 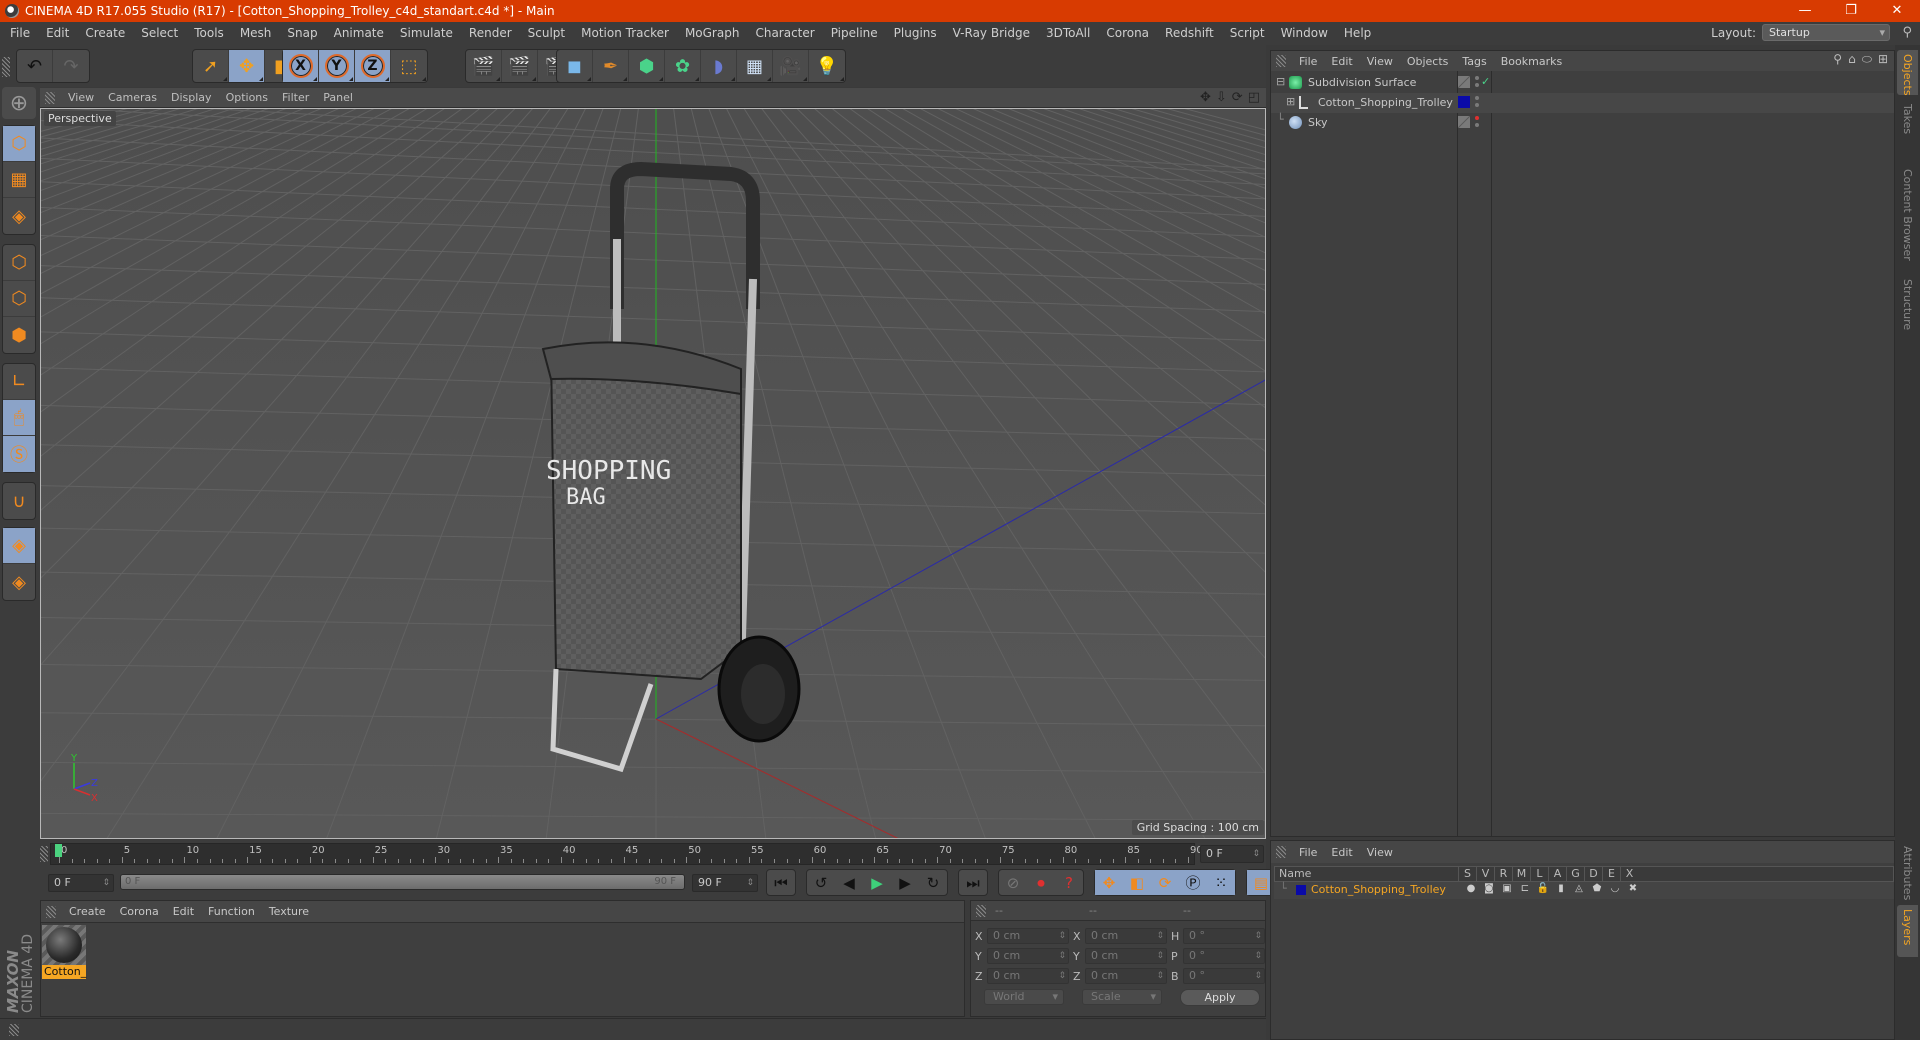 I want to click on material-menu-create: Create, so click(x=87, y=911).